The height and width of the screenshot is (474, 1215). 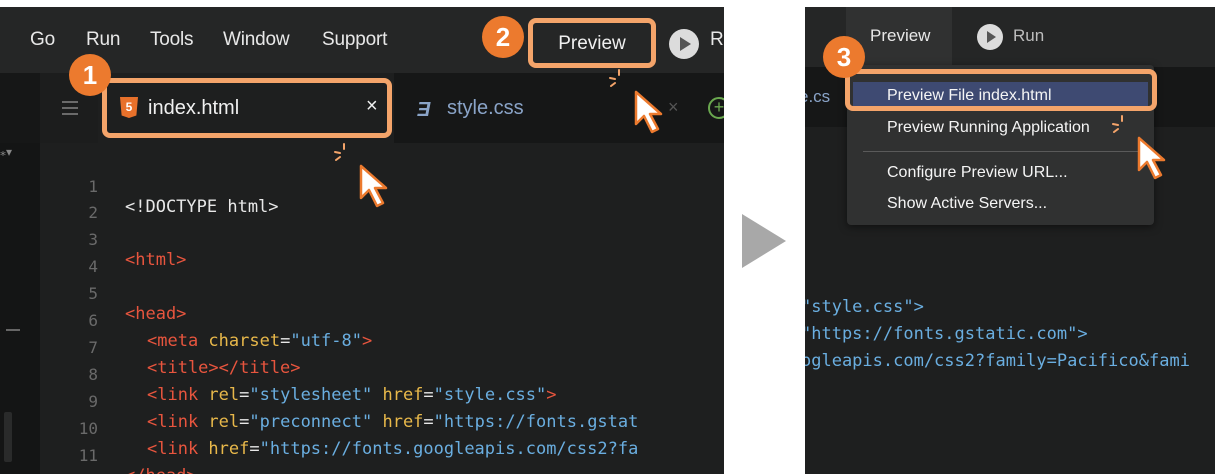 What do you see at coordinates (13, 330) in the screenshot?
I see `gutter-dash` at bounding box center [13, 330].